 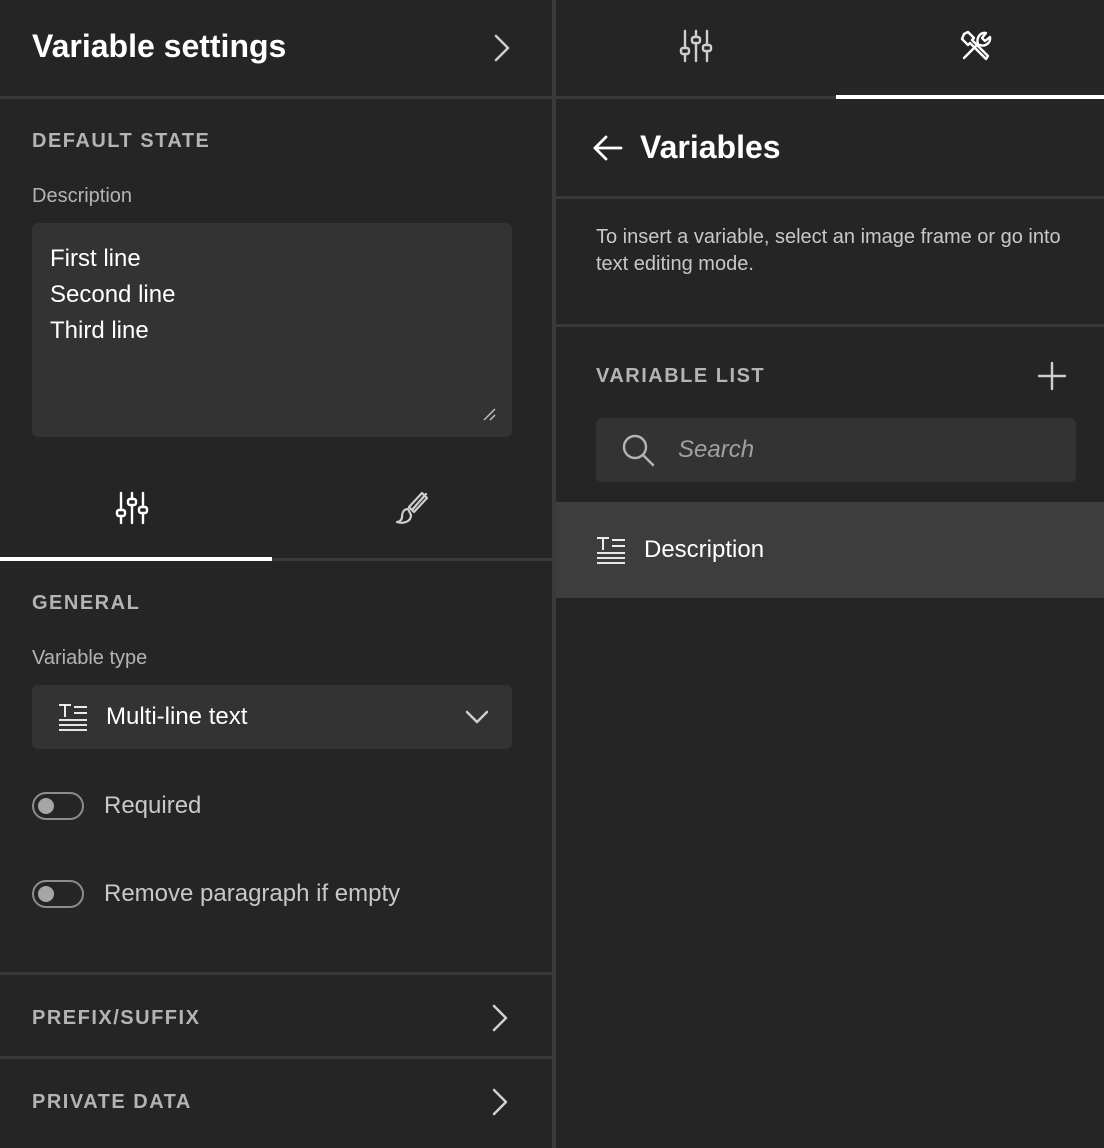 I want to click on search-icon, so click(x=638, y=450).